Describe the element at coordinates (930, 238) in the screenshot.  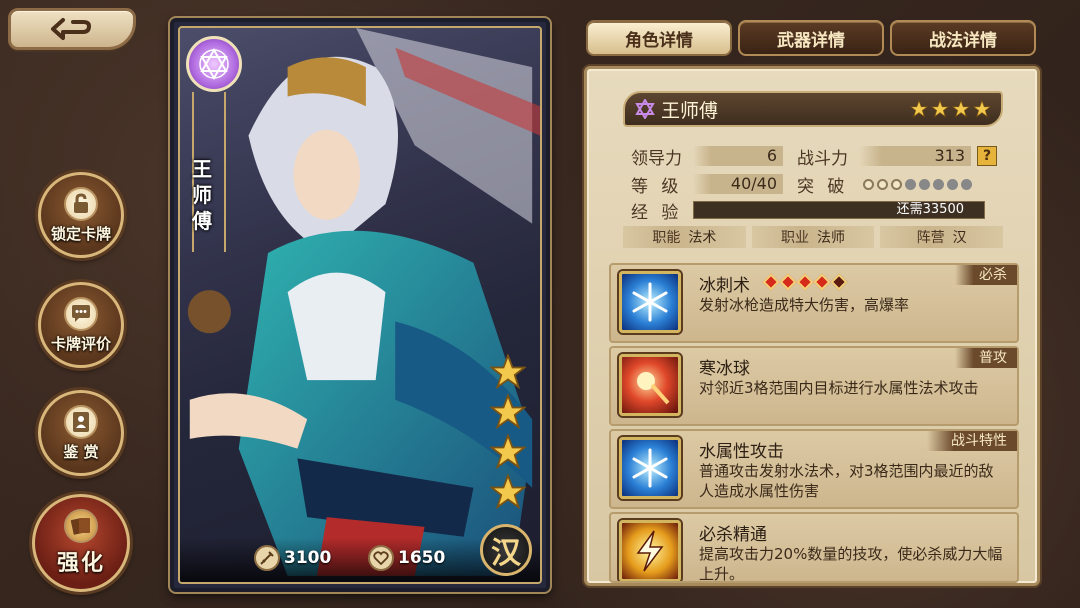
I see `tag-label: 阵营` at that location.